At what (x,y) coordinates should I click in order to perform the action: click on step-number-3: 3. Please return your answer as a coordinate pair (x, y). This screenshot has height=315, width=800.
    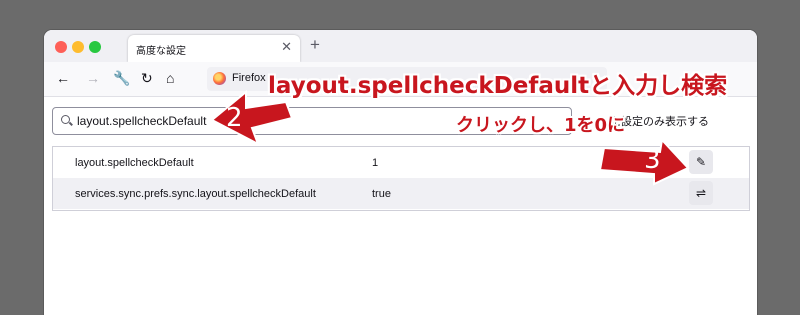
    Looking at the image, I should click on (652, 160).